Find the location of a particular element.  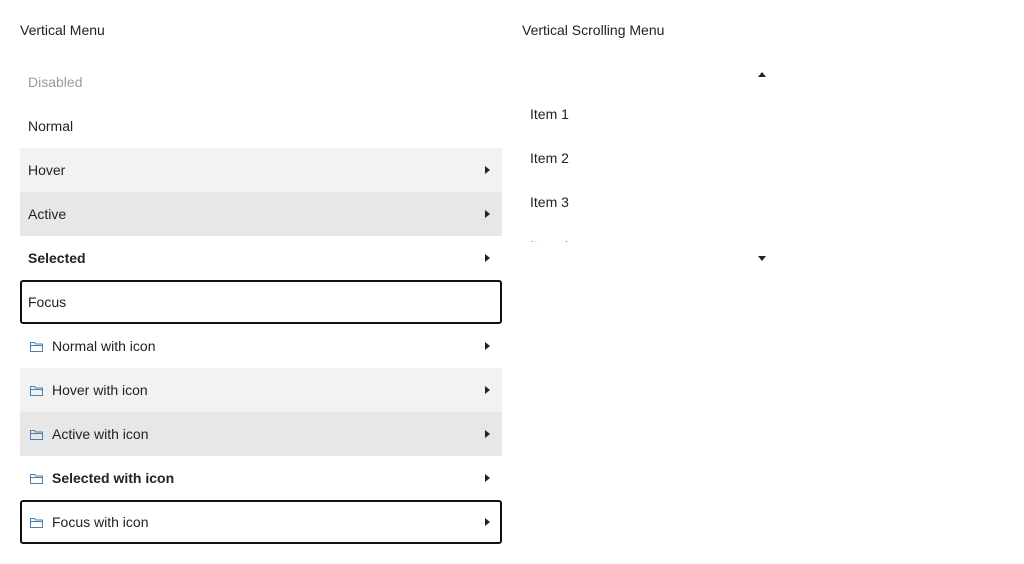

menu-item-label: Hover with icon is located at coordinates (100, 390).